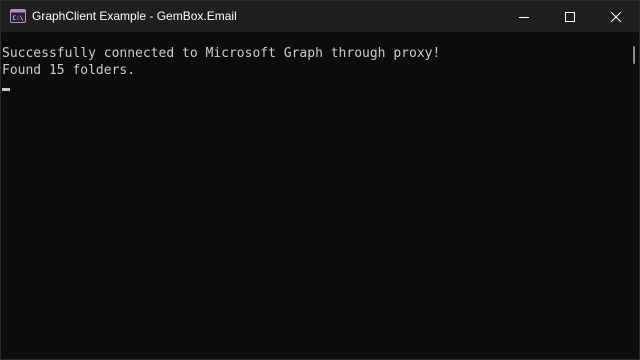 The width and height of the screenshot is (640, 360). I want to click on svg-text: C:\, so click(18, 18).